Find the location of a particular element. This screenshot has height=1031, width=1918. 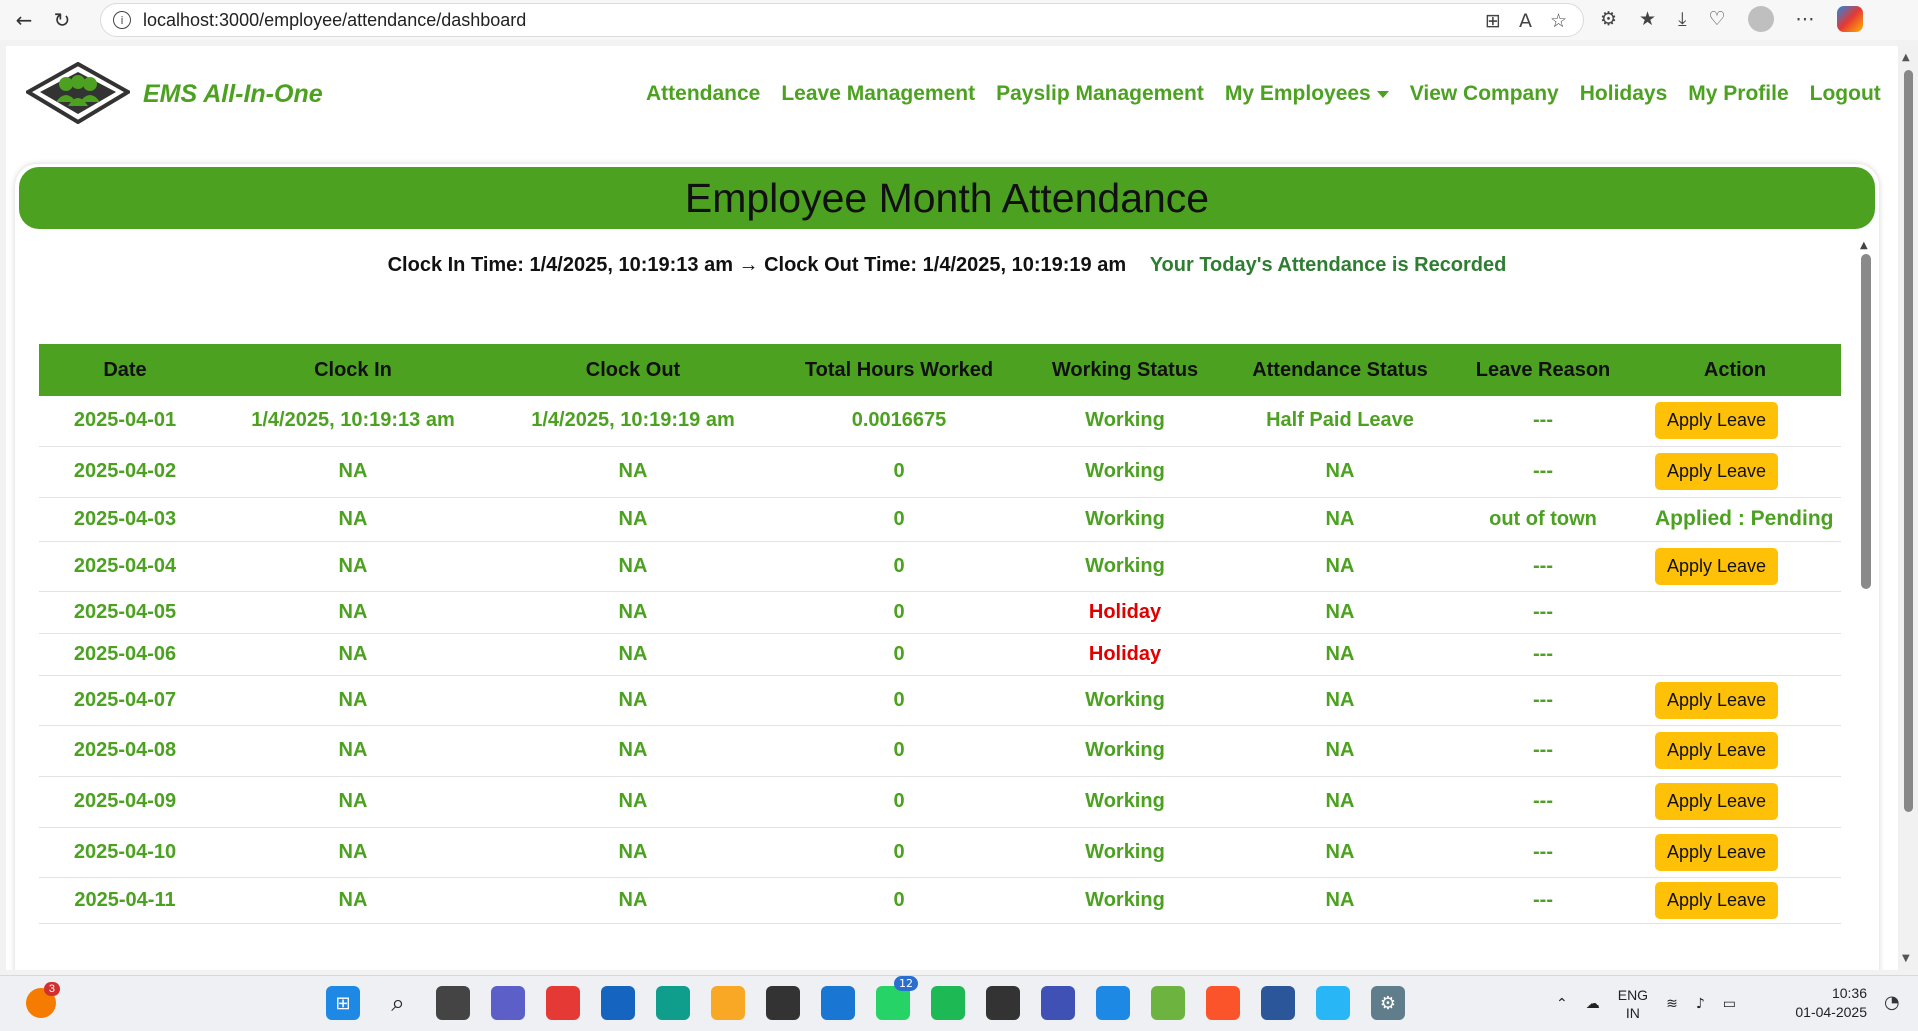

nav-my-employees: My Employees is located at coordinates (1307, 94).